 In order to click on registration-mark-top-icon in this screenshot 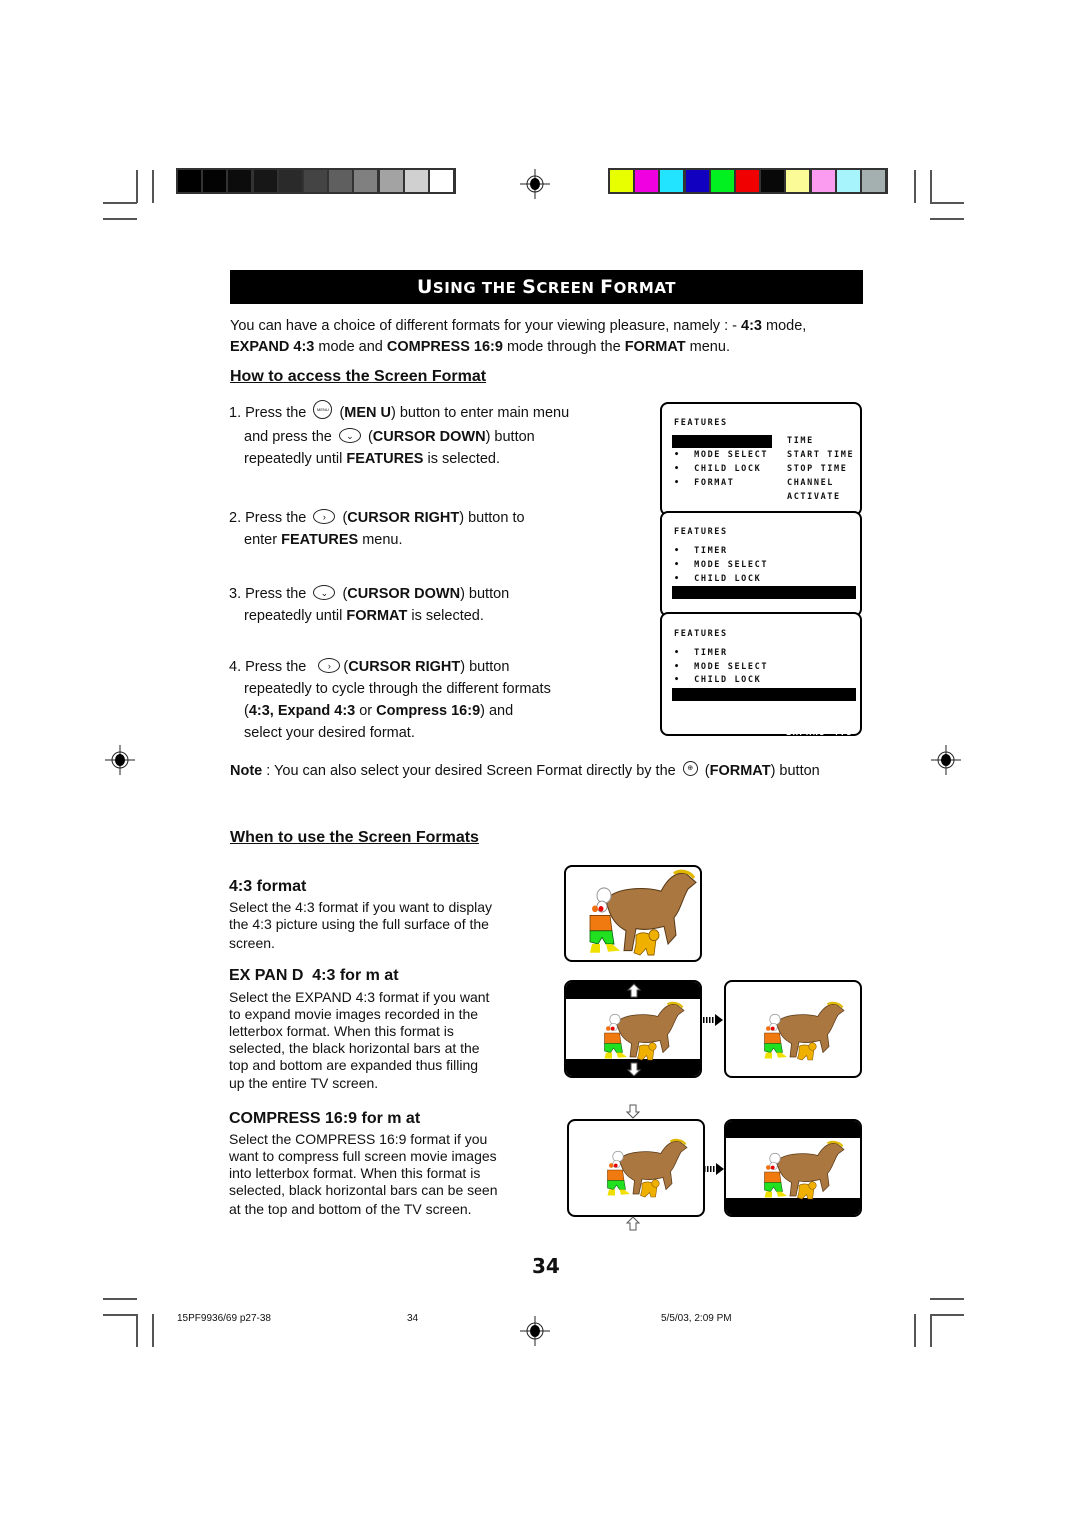, I will do `click(535, 184)`.